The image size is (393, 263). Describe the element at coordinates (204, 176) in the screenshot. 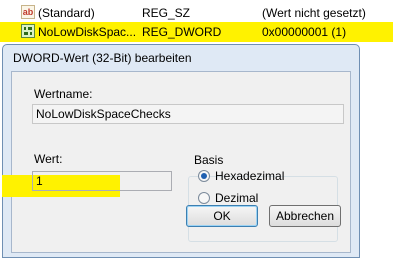

I see `radio-selected-icon` at that location.